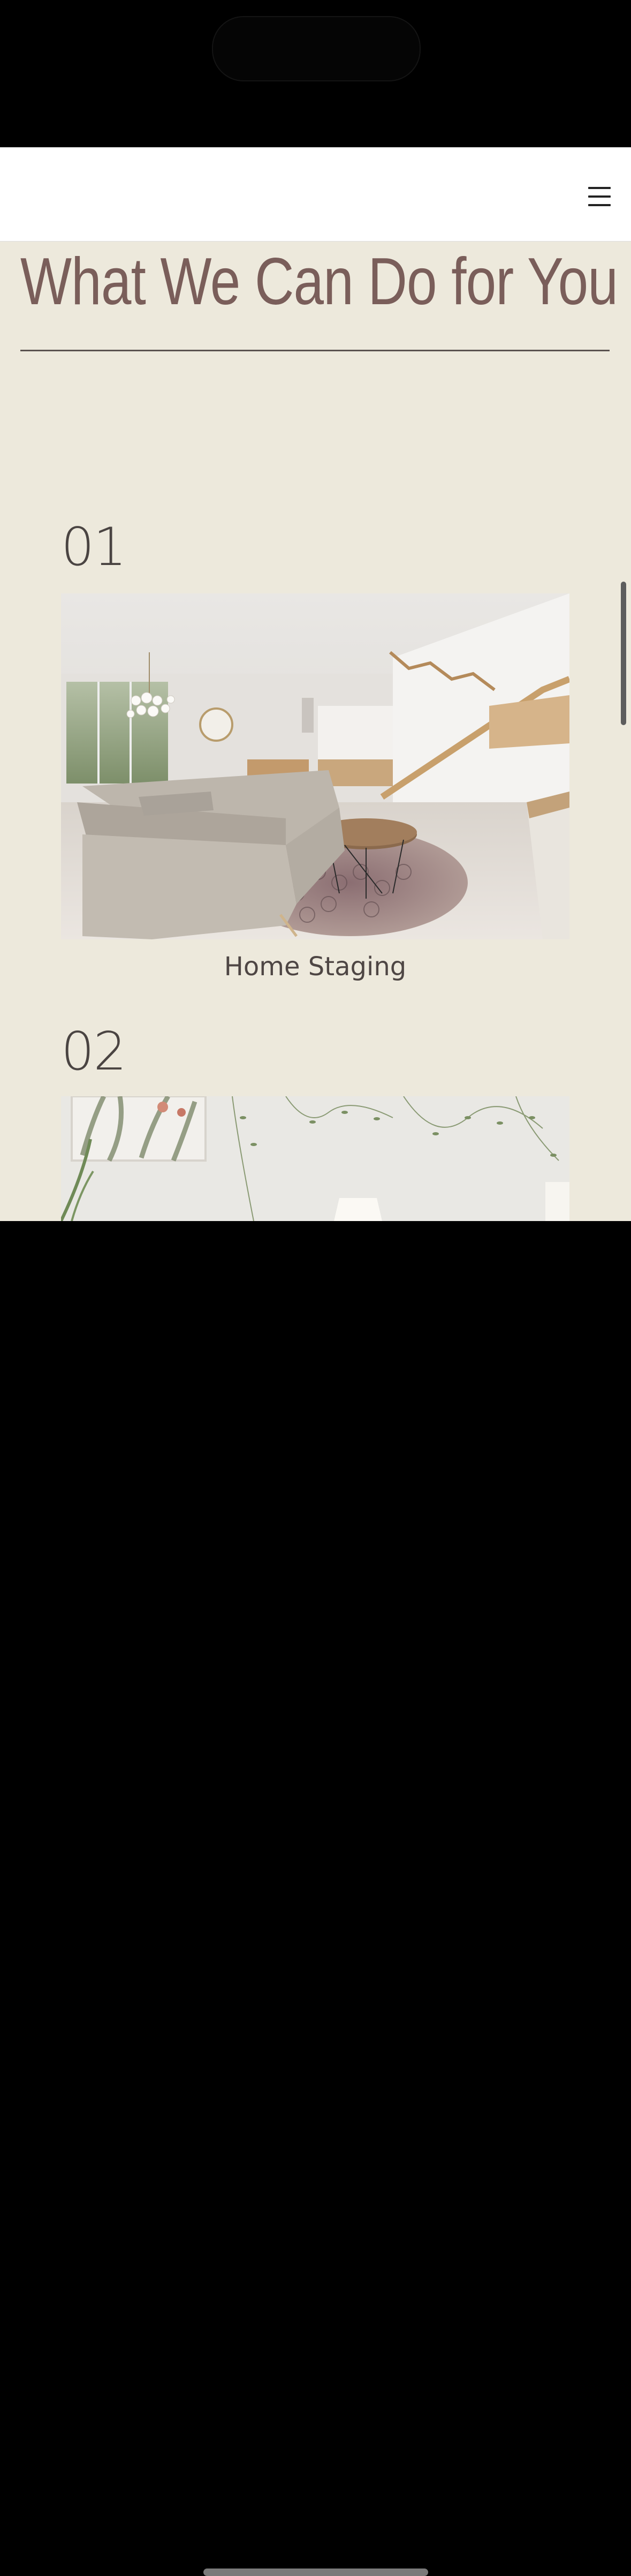 This screenshot has height=2576, width=631. I want to click on home-indicator, so click(315, 2572).